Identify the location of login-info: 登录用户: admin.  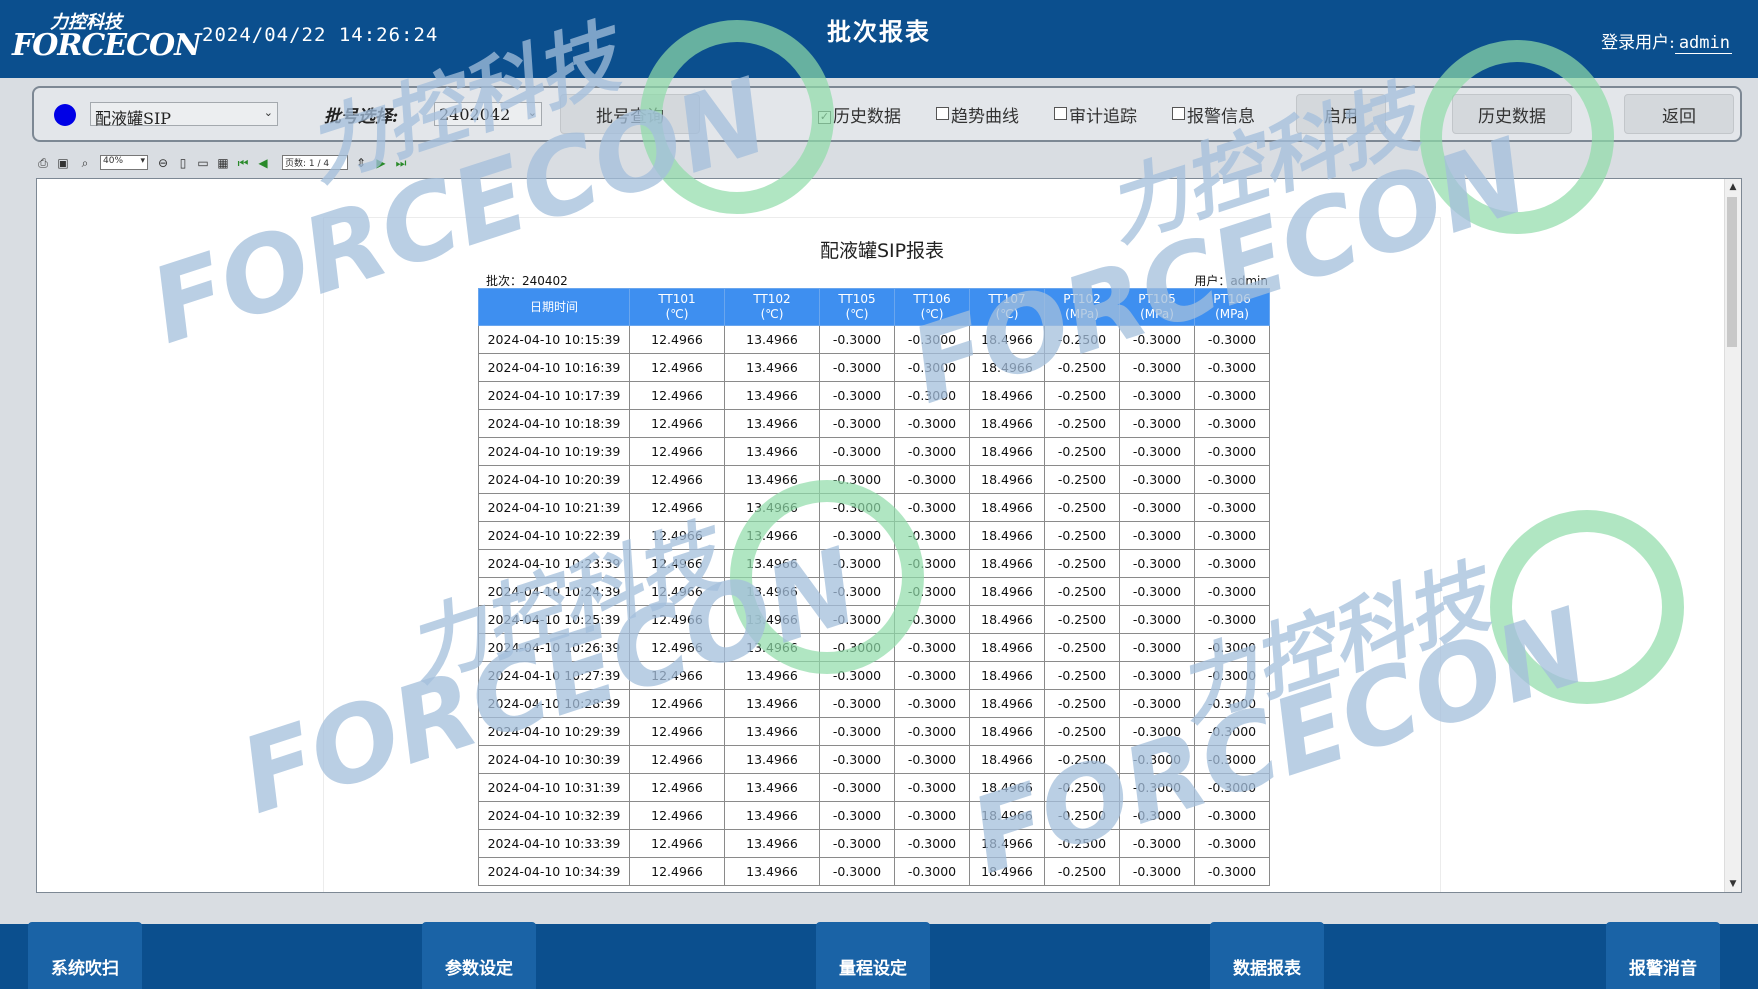
(1666, 41).